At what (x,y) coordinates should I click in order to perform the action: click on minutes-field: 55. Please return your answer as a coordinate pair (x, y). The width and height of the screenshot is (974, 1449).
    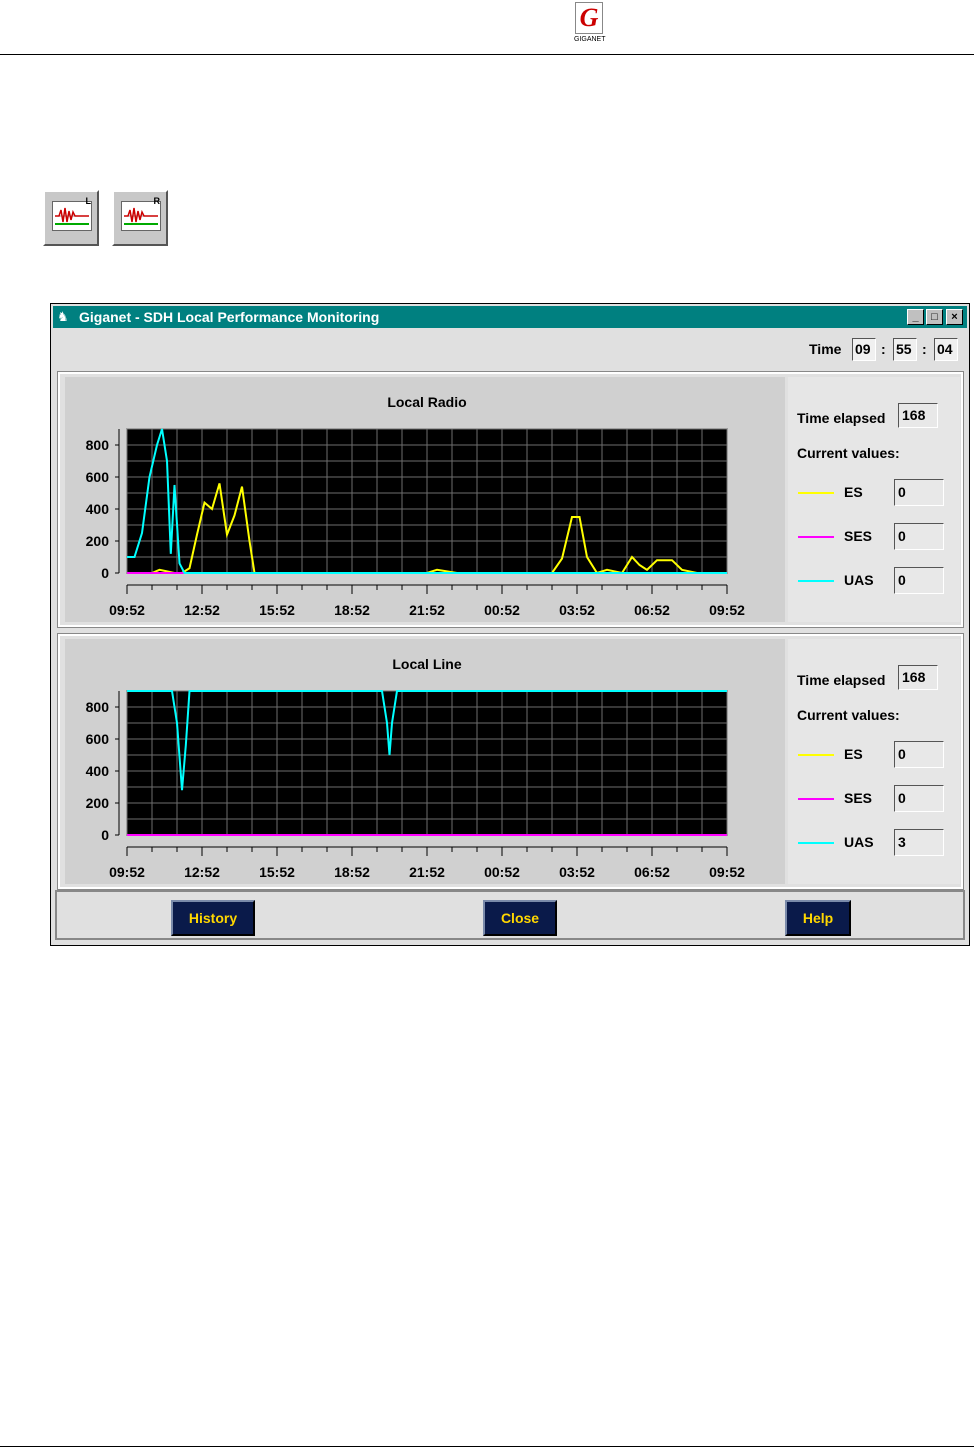
    Looking at the image, I should click on (905, 349).